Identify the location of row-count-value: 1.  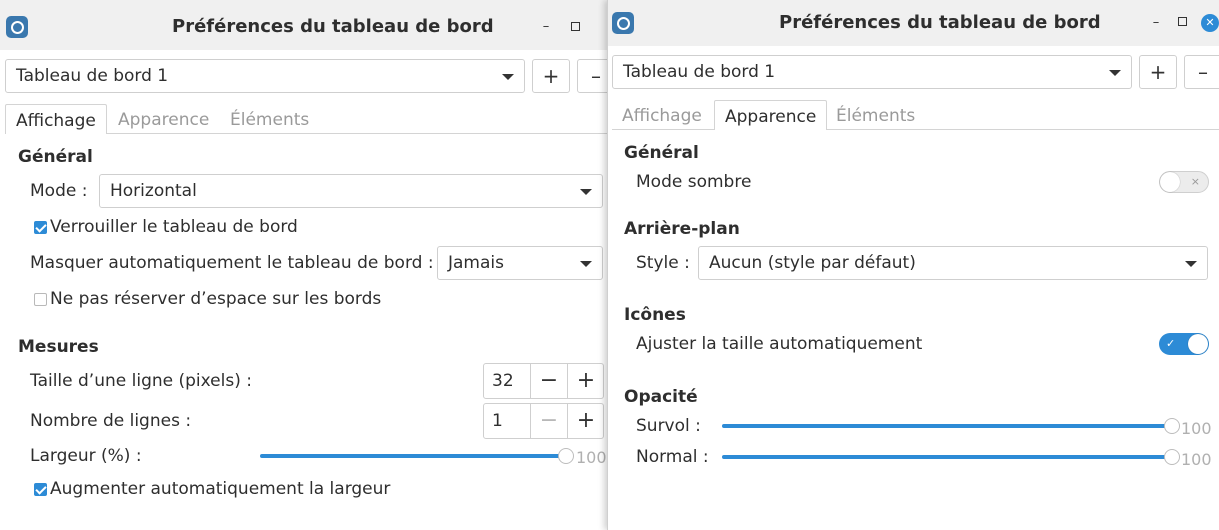
(497, 421).